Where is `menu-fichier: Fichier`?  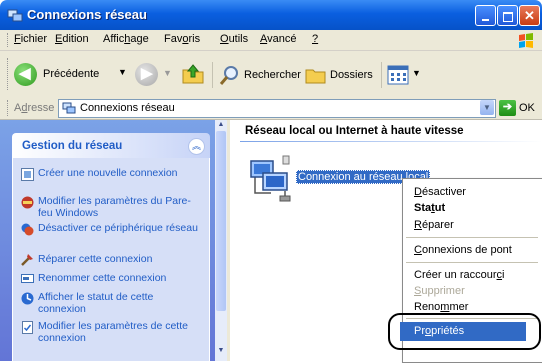 menu-fichier: Fichier is located at coordinates (30, 39).